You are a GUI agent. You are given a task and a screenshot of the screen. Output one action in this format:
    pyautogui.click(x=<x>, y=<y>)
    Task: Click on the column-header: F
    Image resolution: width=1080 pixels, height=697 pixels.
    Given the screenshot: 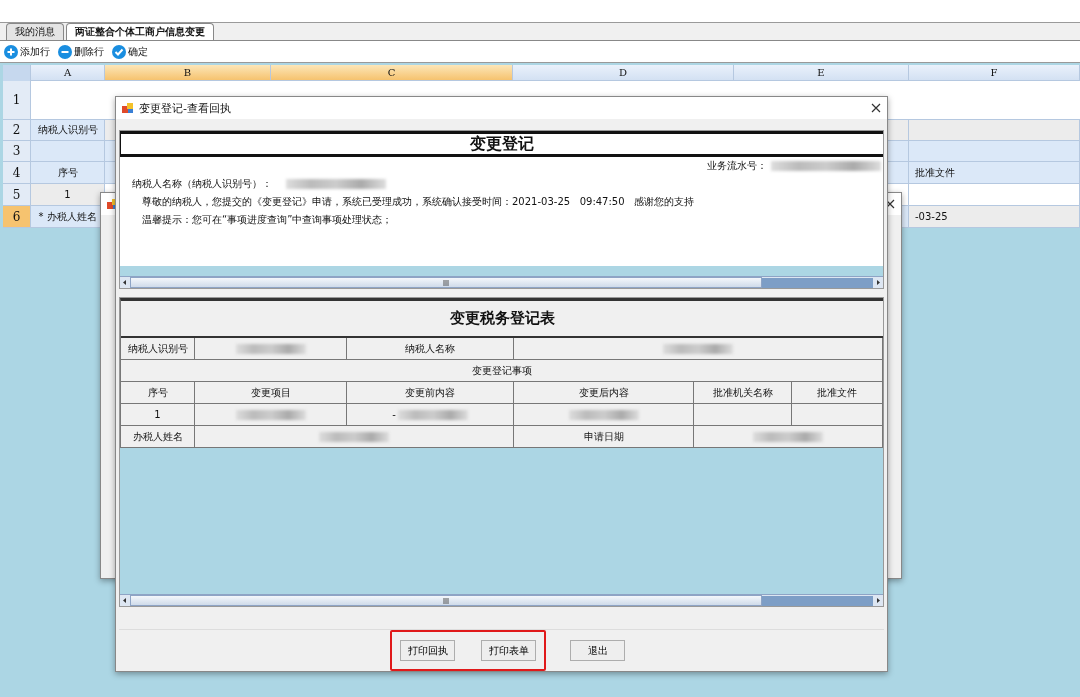 What is the action you would take?
    pyautogui.click(x=994, y=73)
    